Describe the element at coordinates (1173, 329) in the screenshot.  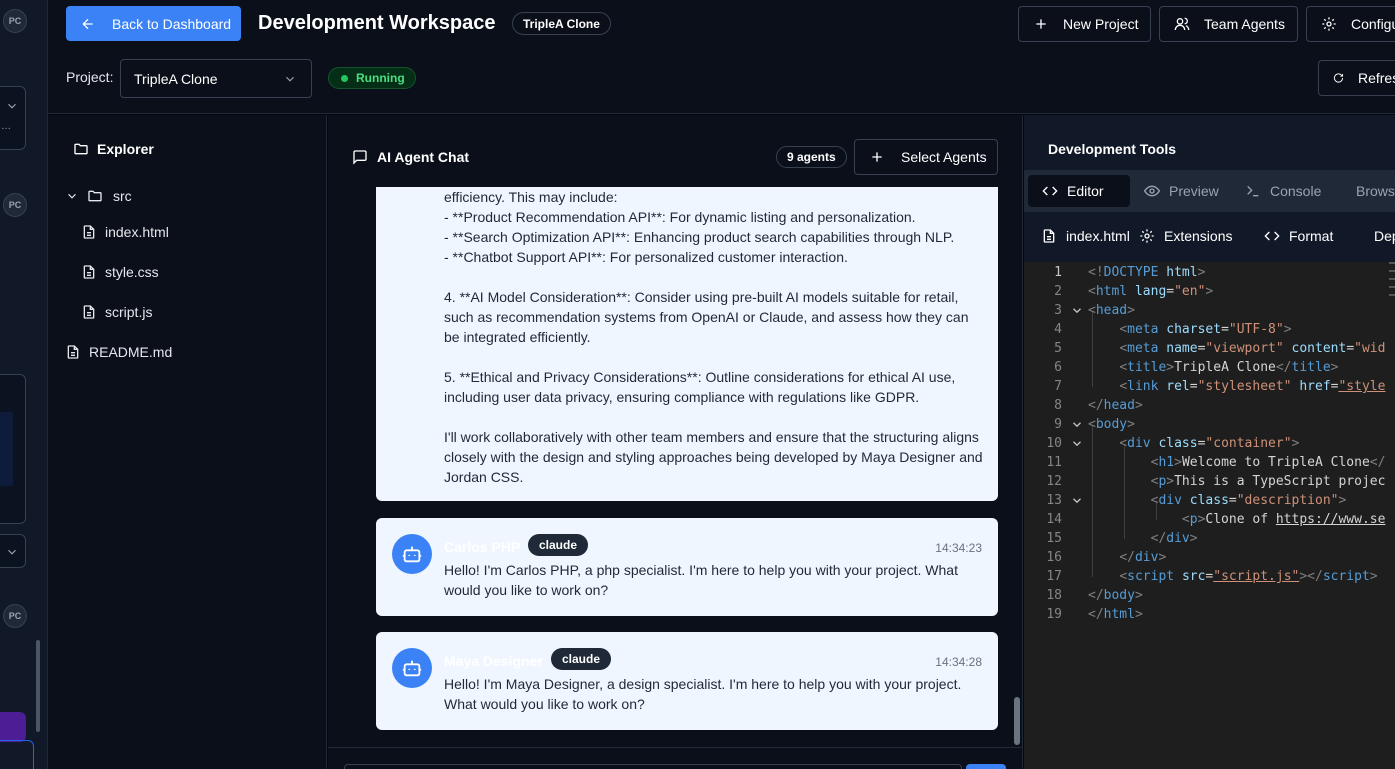
I see `code-line: 4 <meta charset="UTF-8">` at that location.